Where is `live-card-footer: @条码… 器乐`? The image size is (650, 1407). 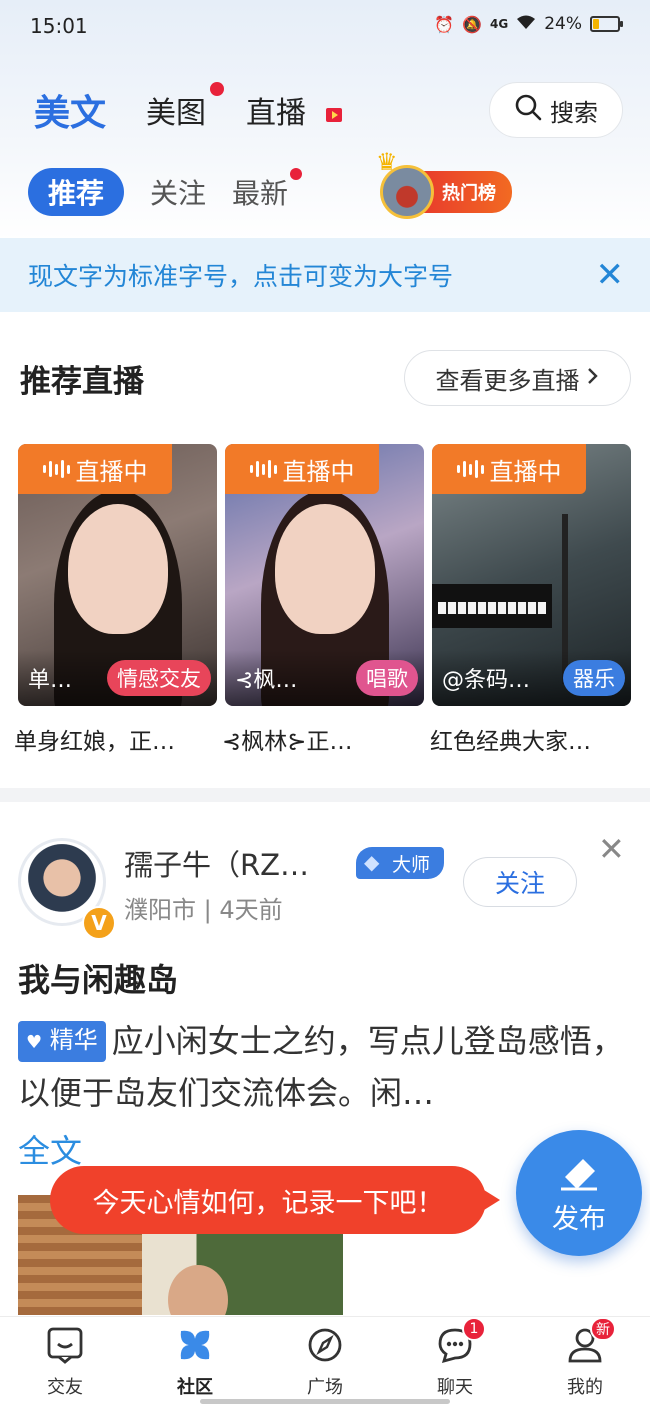 live-card-footer: @条码… 器乐 is located at coordinates (531, 678).